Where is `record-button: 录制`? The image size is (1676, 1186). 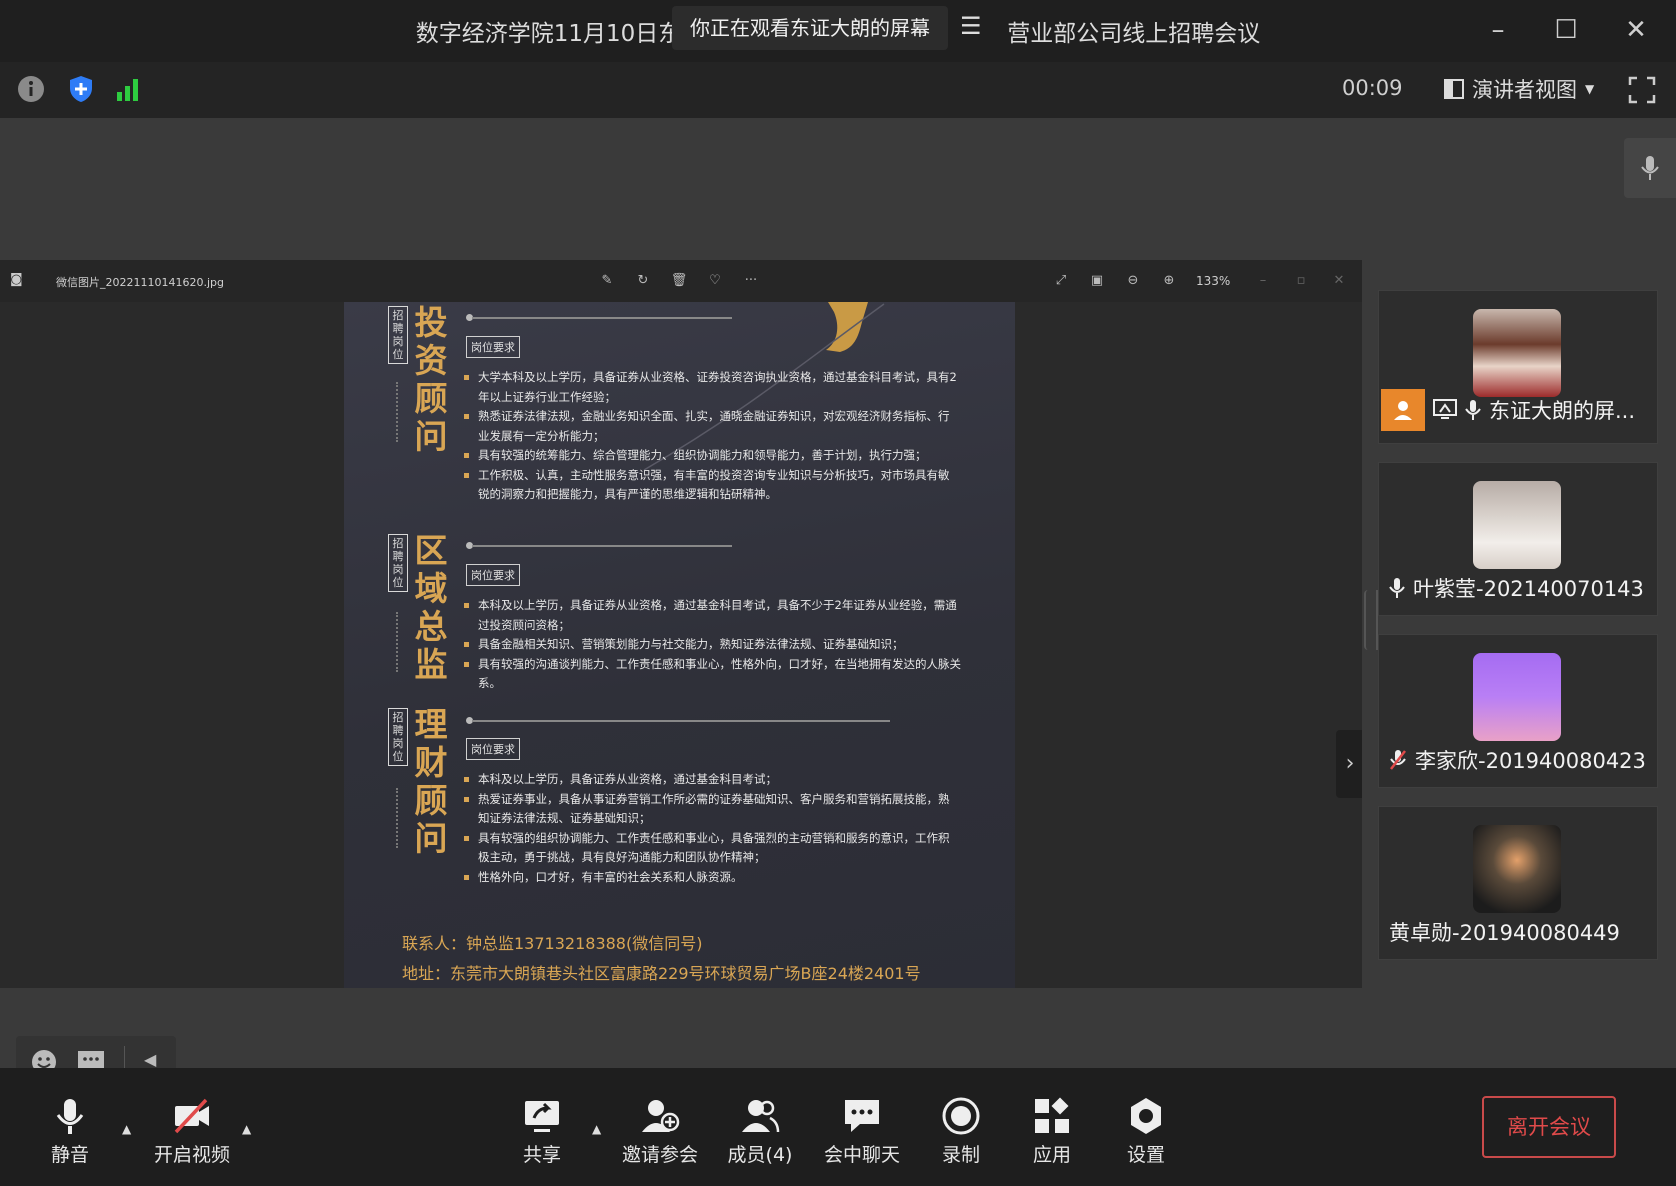
record-button: 录制 is located at coordinates (961, 1134).